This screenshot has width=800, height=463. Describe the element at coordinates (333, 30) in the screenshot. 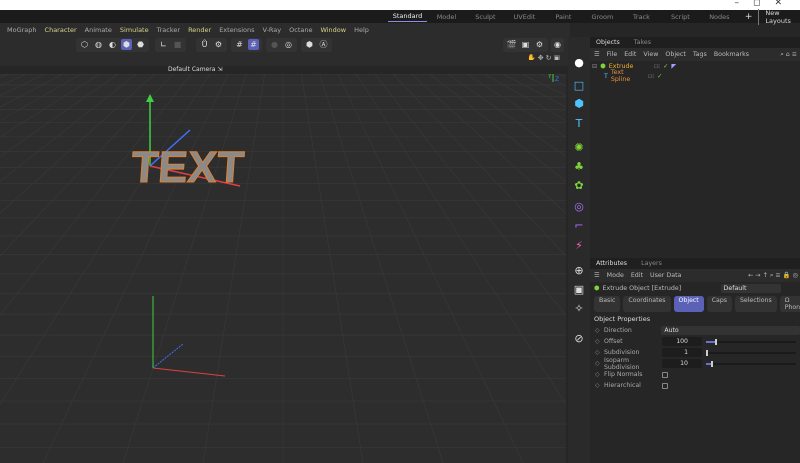

I see `menu-window: Window` at that location.